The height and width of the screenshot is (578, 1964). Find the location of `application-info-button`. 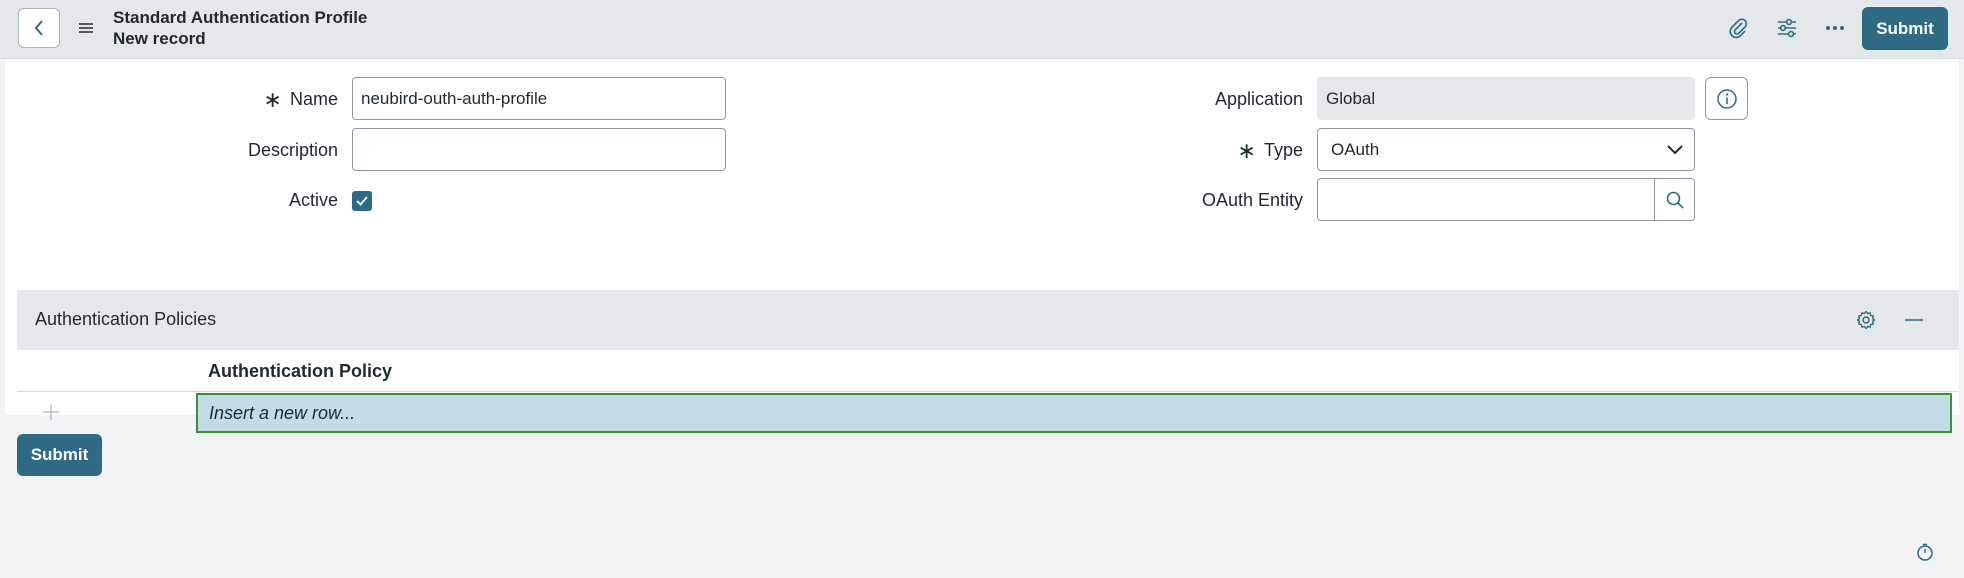

application-info-button is located at coordinates (1726, 98).